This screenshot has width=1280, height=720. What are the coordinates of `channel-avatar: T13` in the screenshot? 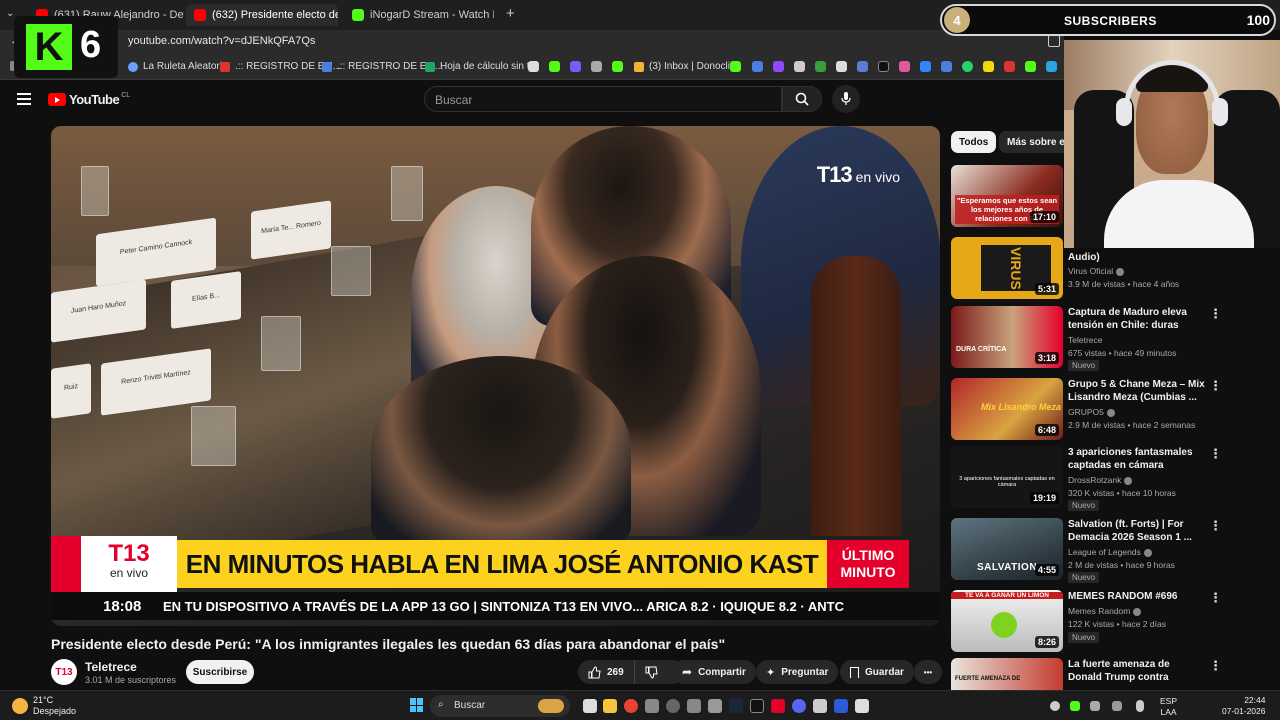 It's located at (64, 672).